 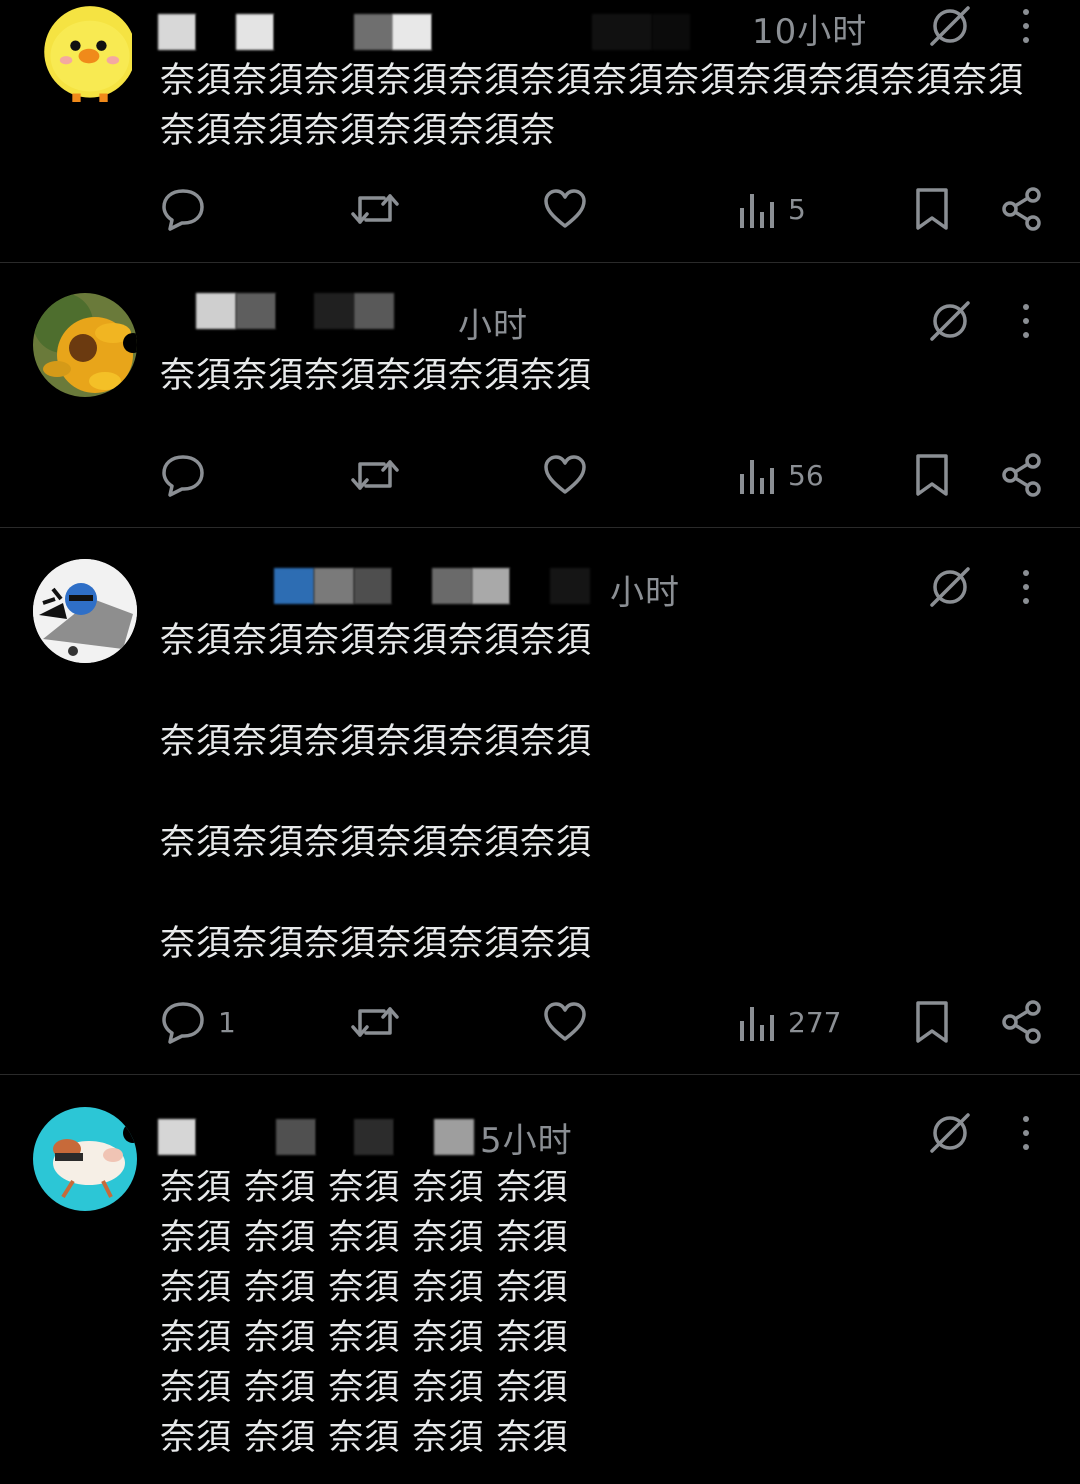 What do you see at coordinates (797, 209) in the screenshot?
I see `views-count: 5` at bounding box center [797, 209].